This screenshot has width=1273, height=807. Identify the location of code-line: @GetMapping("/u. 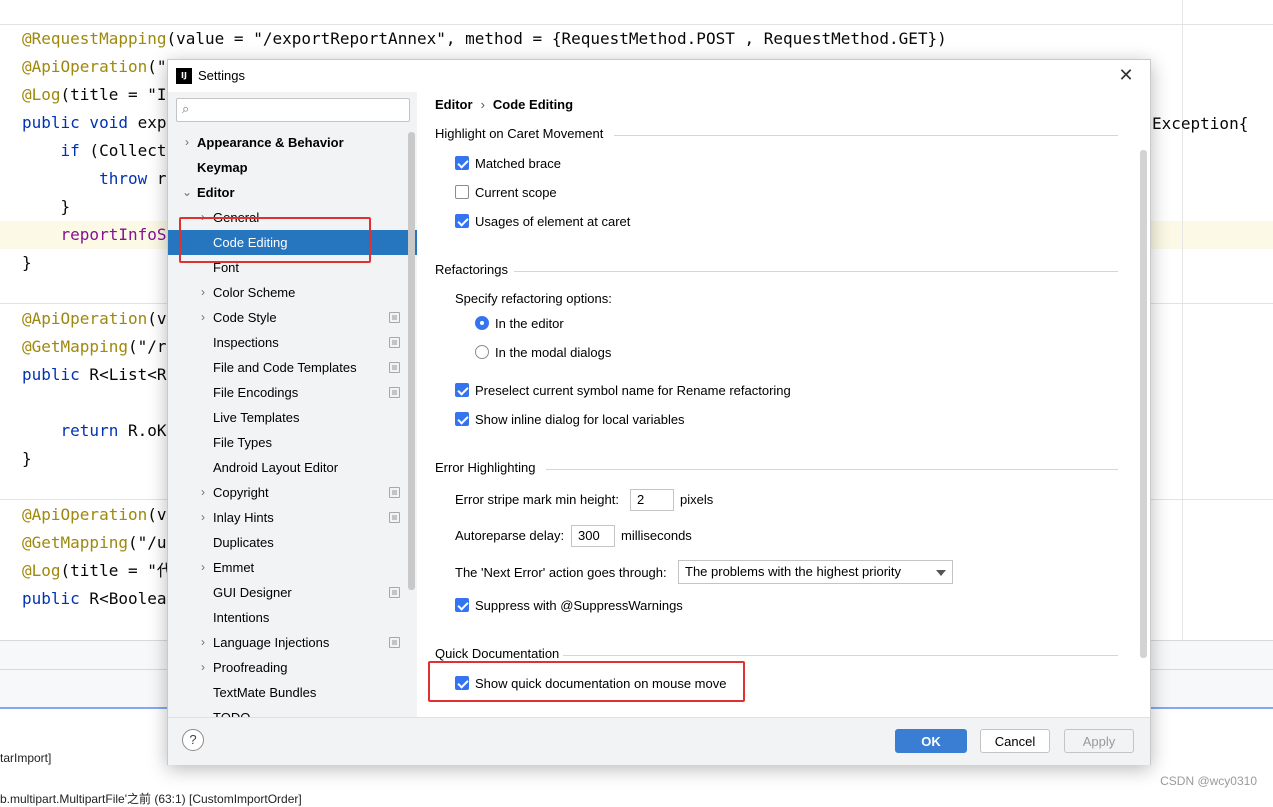
(94, 542).